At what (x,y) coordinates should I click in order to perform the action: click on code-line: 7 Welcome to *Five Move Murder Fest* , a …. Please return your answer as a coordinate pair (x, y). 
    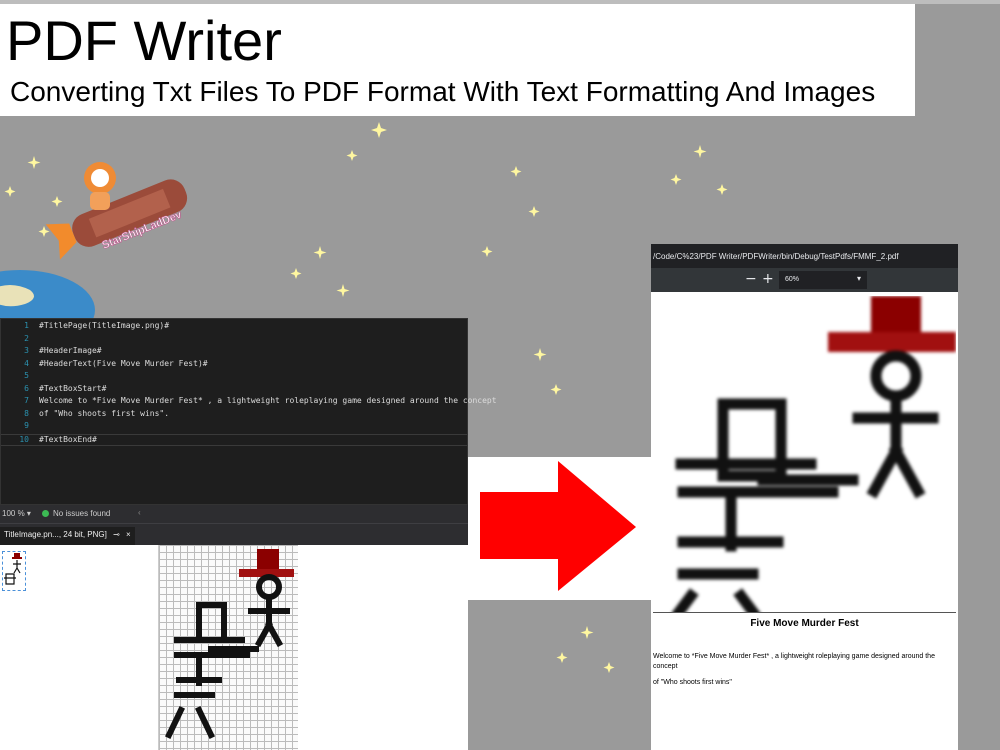
    Looking at the image, I should click on (248, 402).